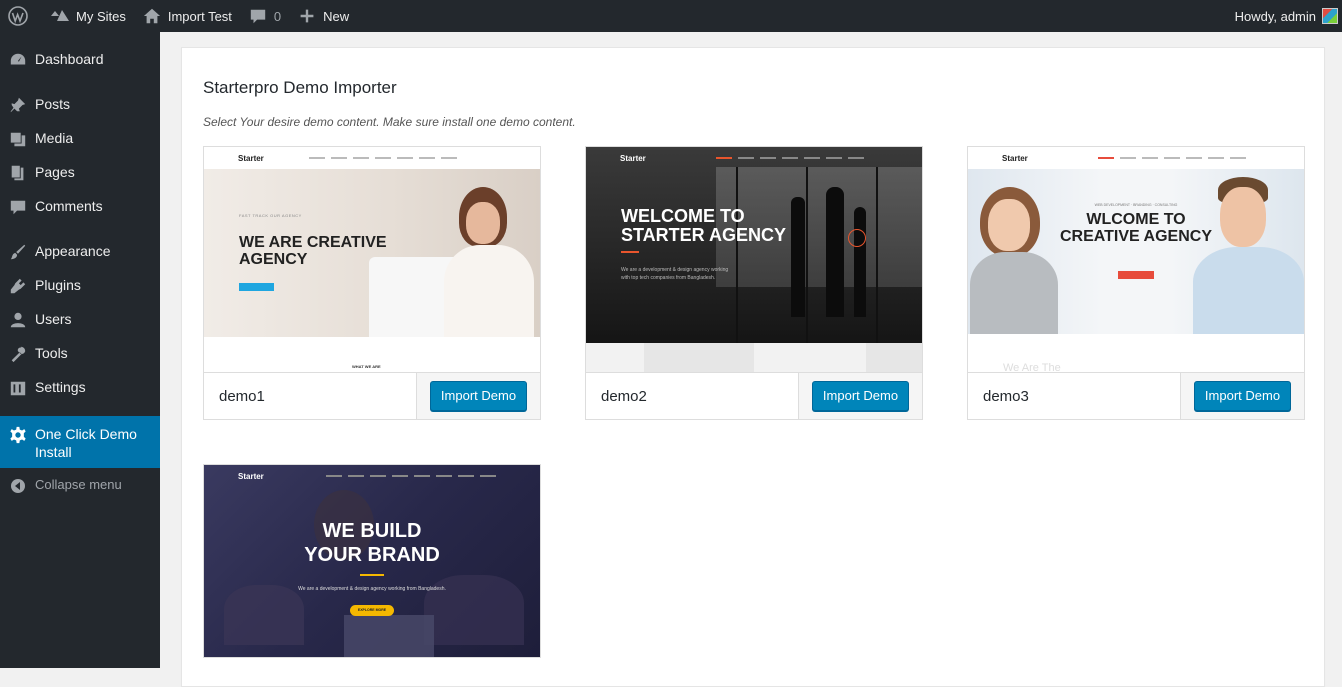  What do you see at coordinates (18, 60) in the screenshot?
I see `dashboard-icon` at bounding box center [18, 60].